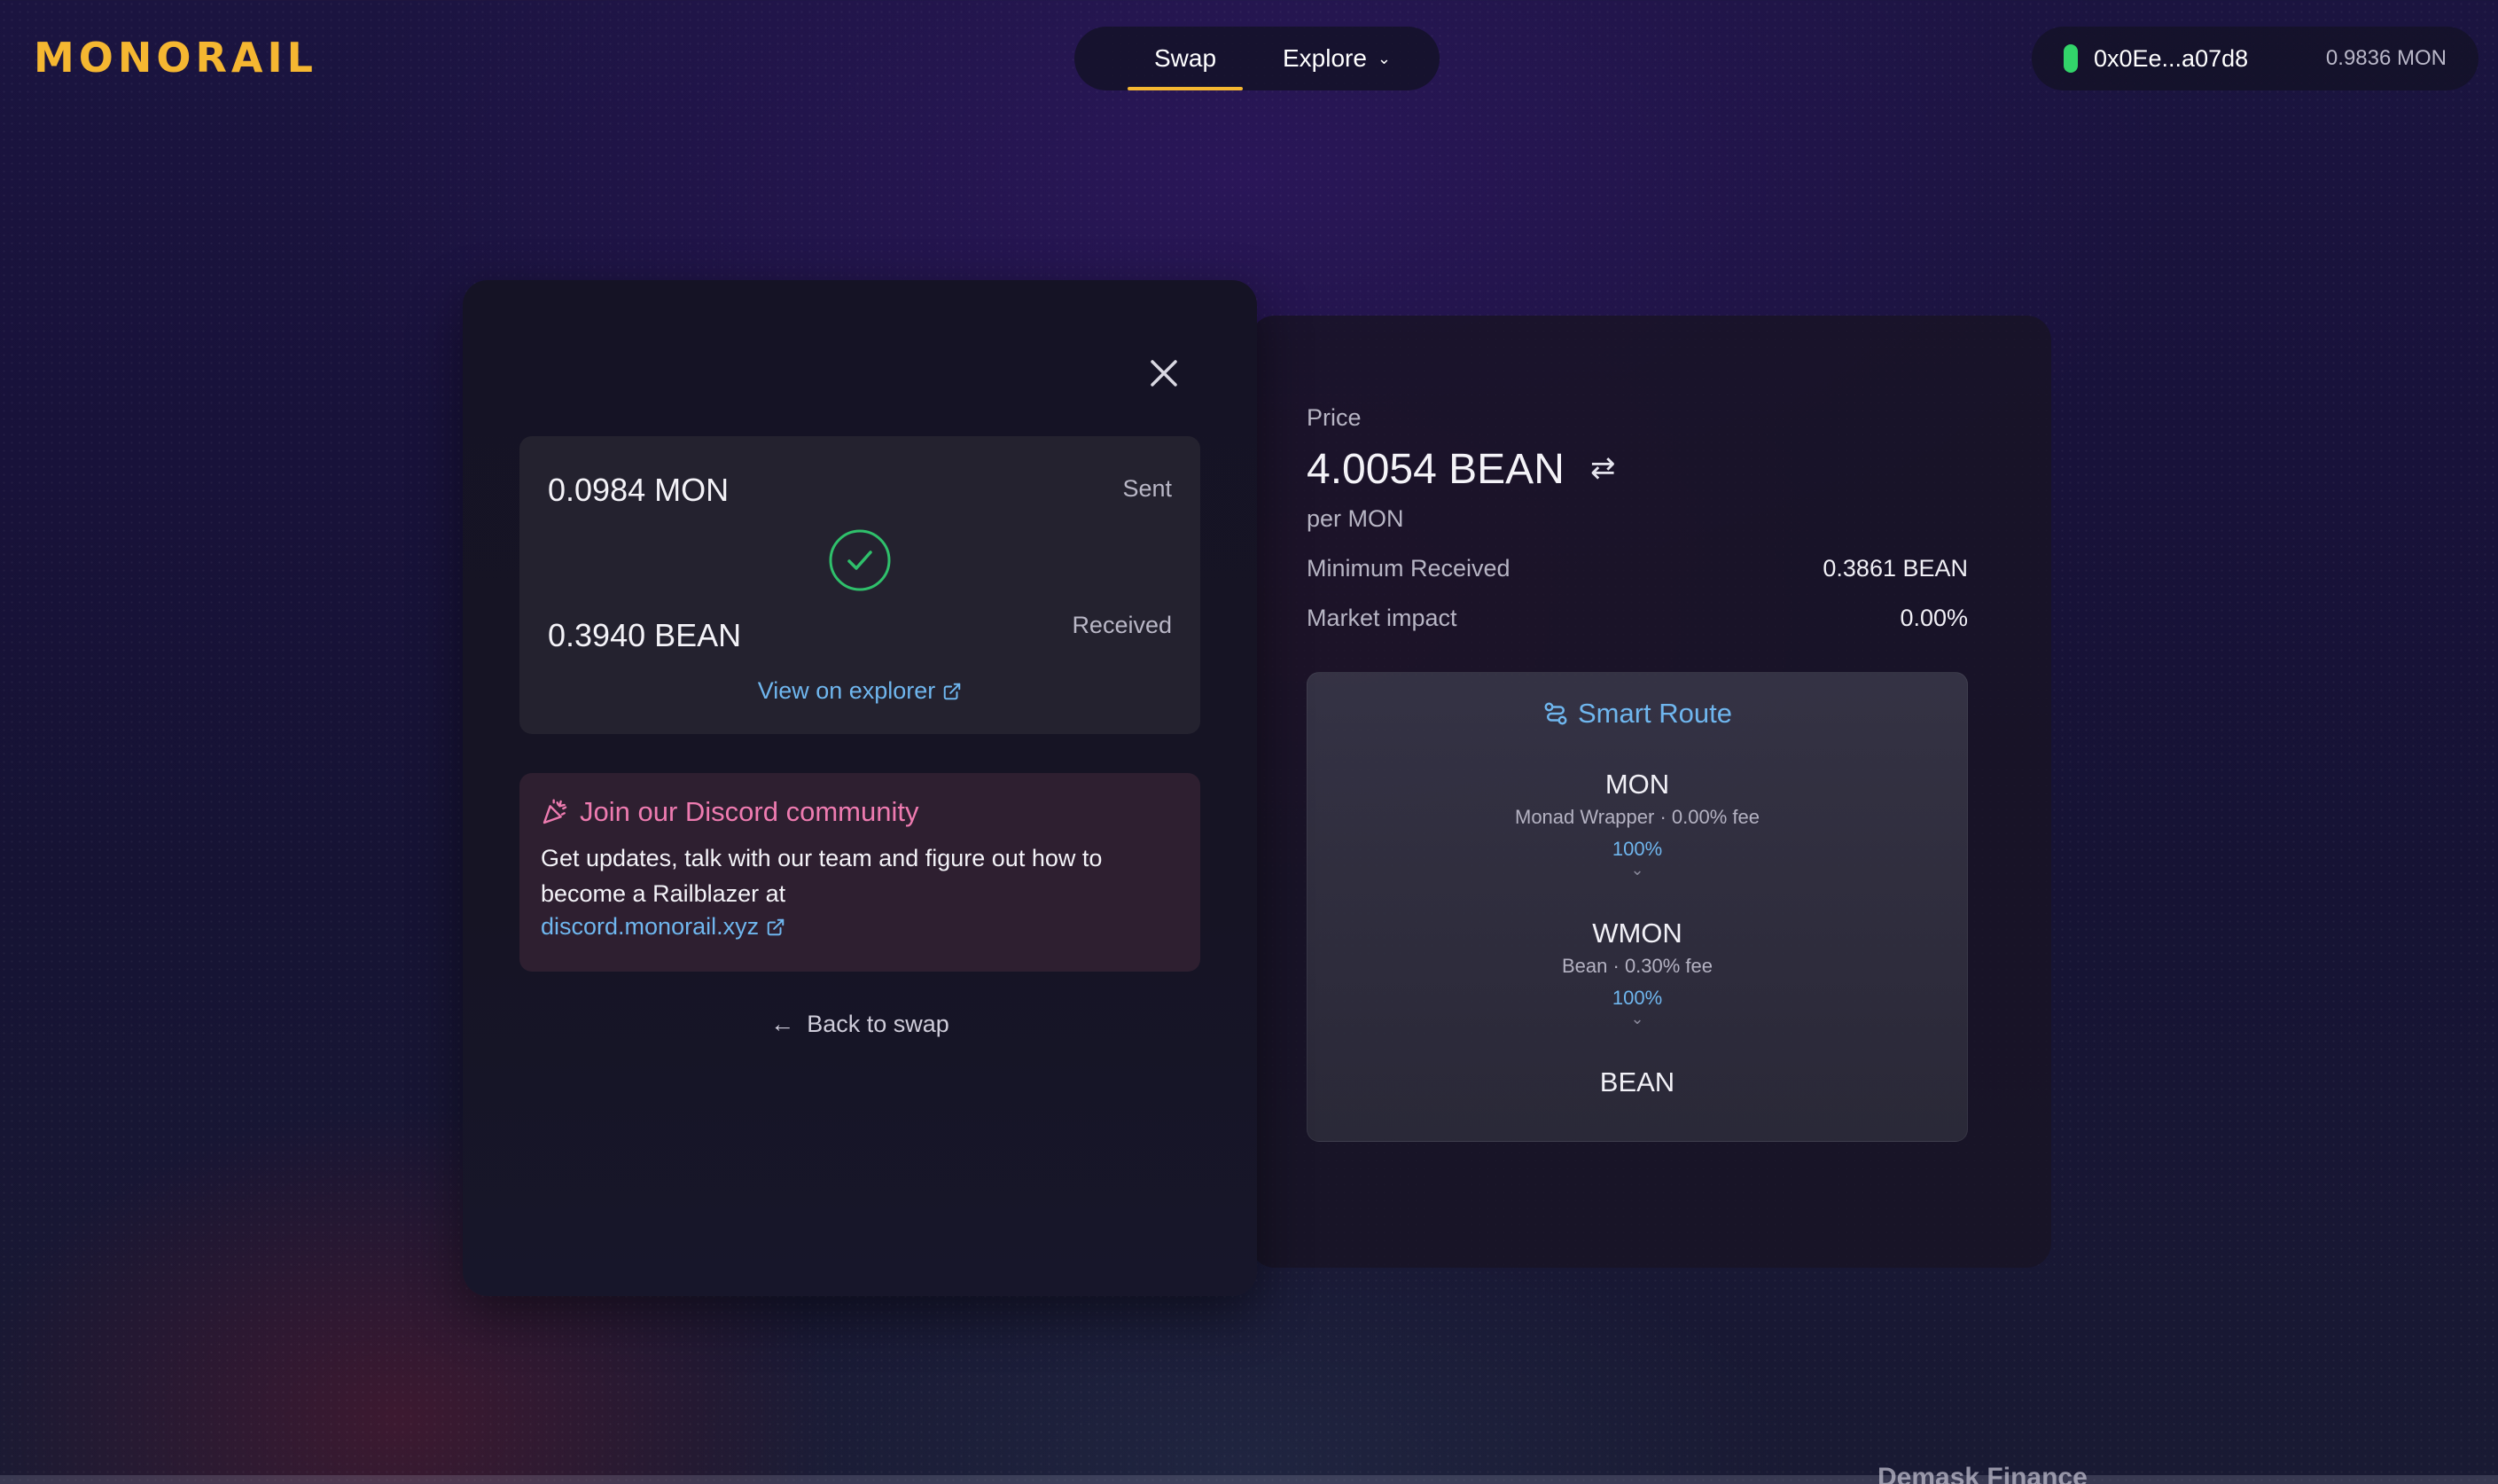 The height and width of the screenshot is (1484, 2498). I want to click on main-nav: Swap Explore ⌄, so click(1257, 58).